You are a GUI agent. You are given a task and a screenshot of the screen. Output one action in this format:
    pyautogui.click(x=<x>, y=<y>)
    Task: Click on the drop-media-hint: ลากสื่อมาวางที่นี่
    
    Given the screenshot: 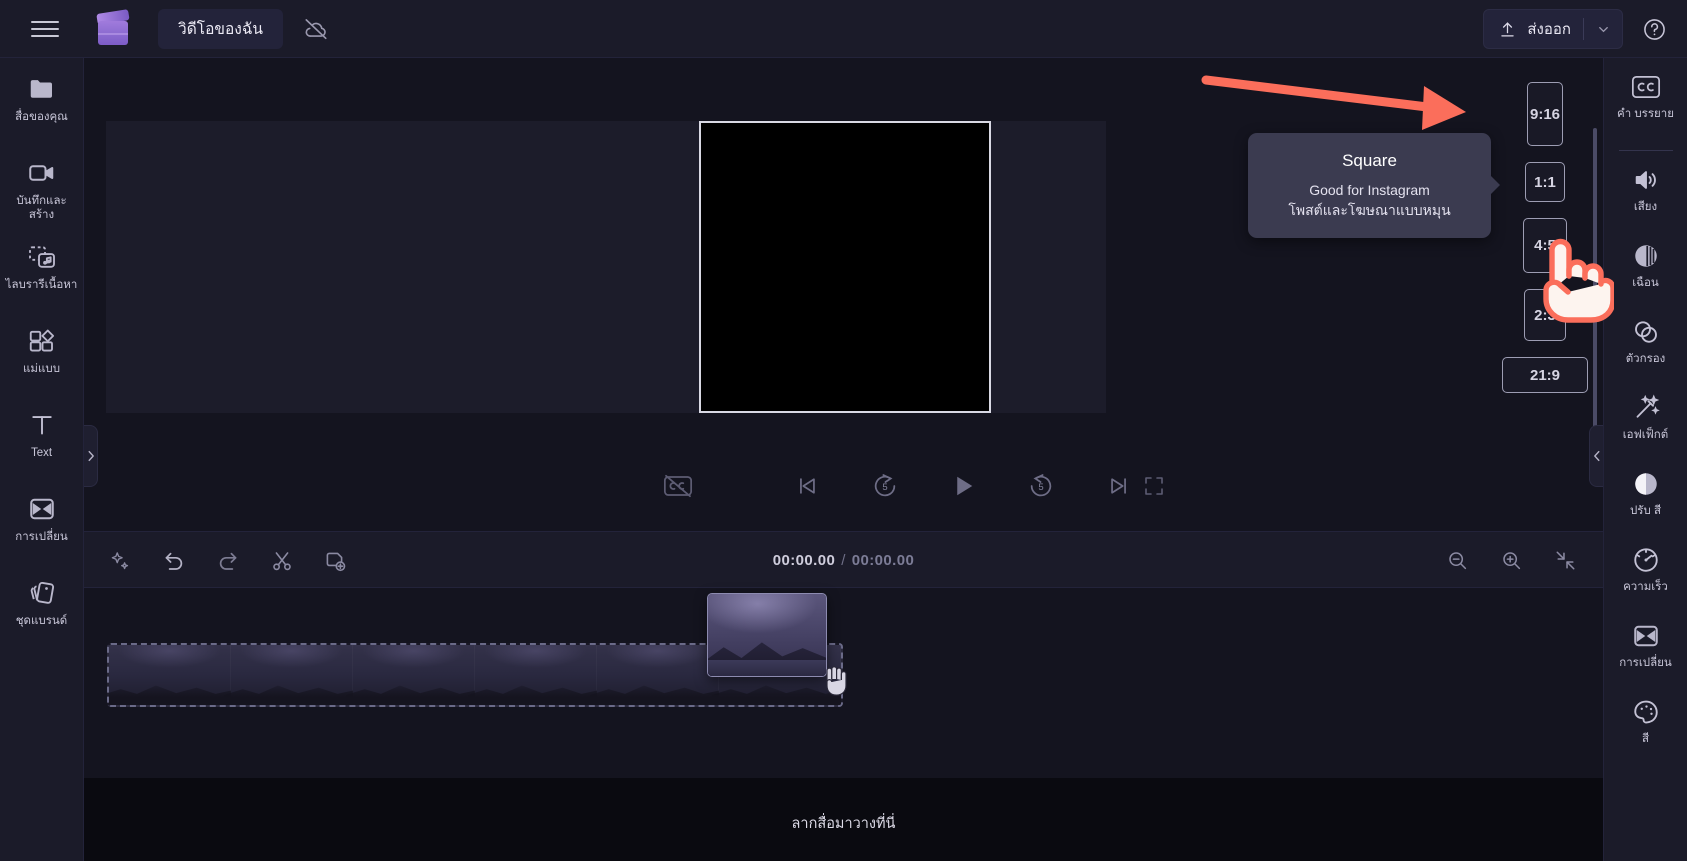 What is the action you would take?
    pyautogui.click(x=843, y=824)
    